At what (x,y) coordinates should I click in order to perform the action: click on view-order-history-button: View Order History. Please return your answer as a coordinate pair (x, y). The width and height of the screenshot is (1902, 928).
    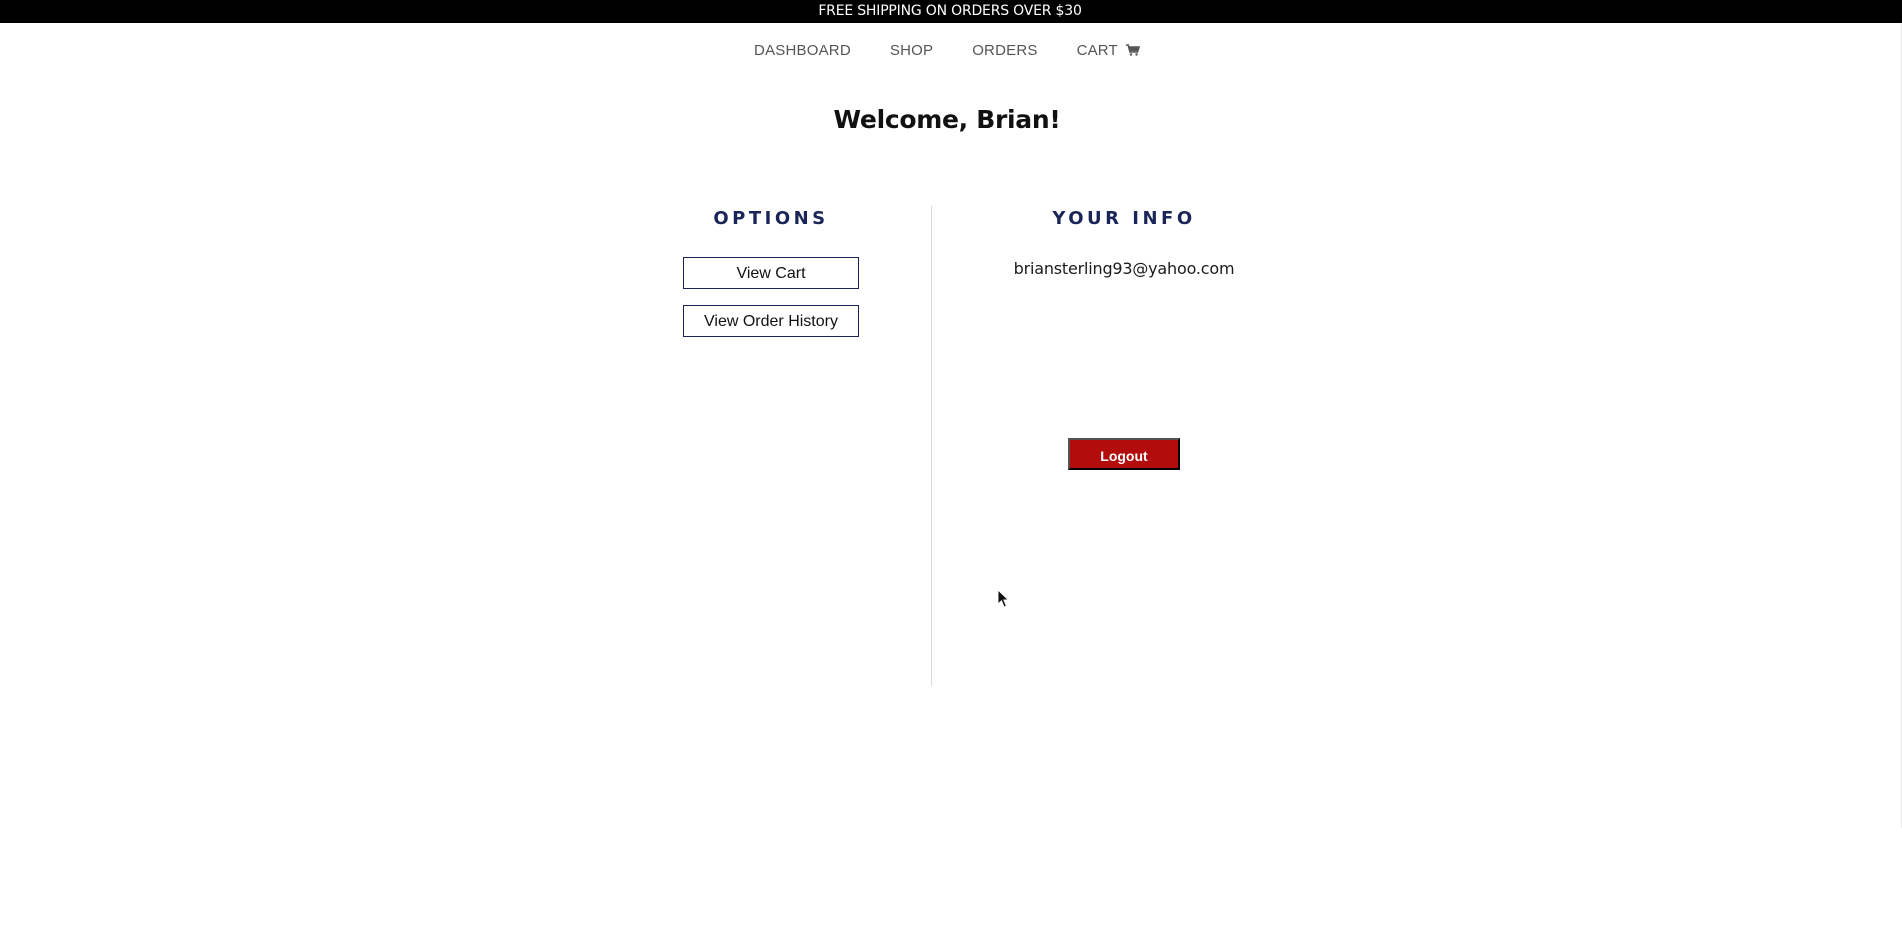
    Looking at the image, I should click on (771, 321).